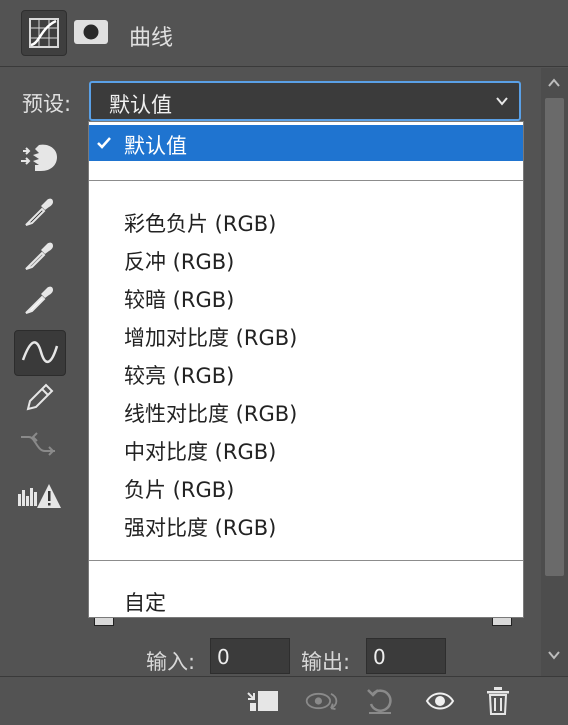  I want to click on dropdown-item: 中对比度 (RGB), so click(306, 449).